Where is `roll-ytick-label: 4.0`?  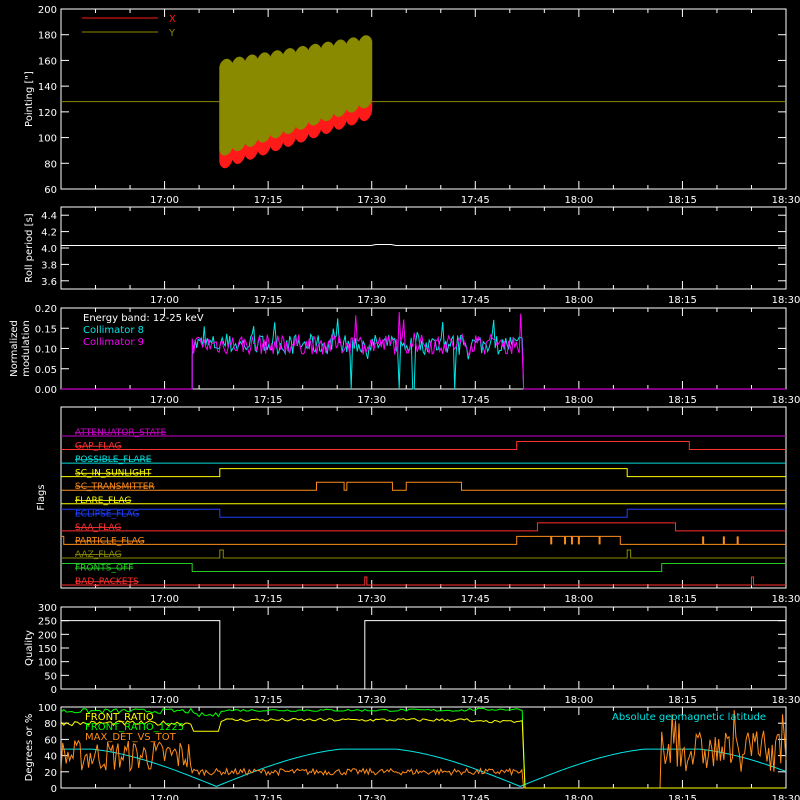 roll-ytick-label: 4.0 is located at coordinates (49, 249).